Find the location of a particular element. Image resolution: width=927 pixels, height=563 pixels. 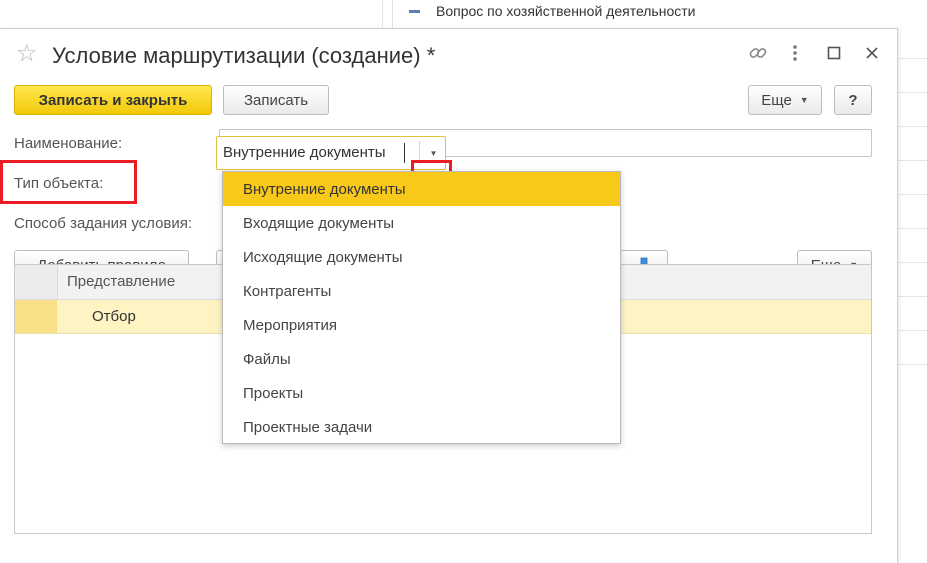

dropdown-option: Входящие документы is located at coordinates (421, 223).